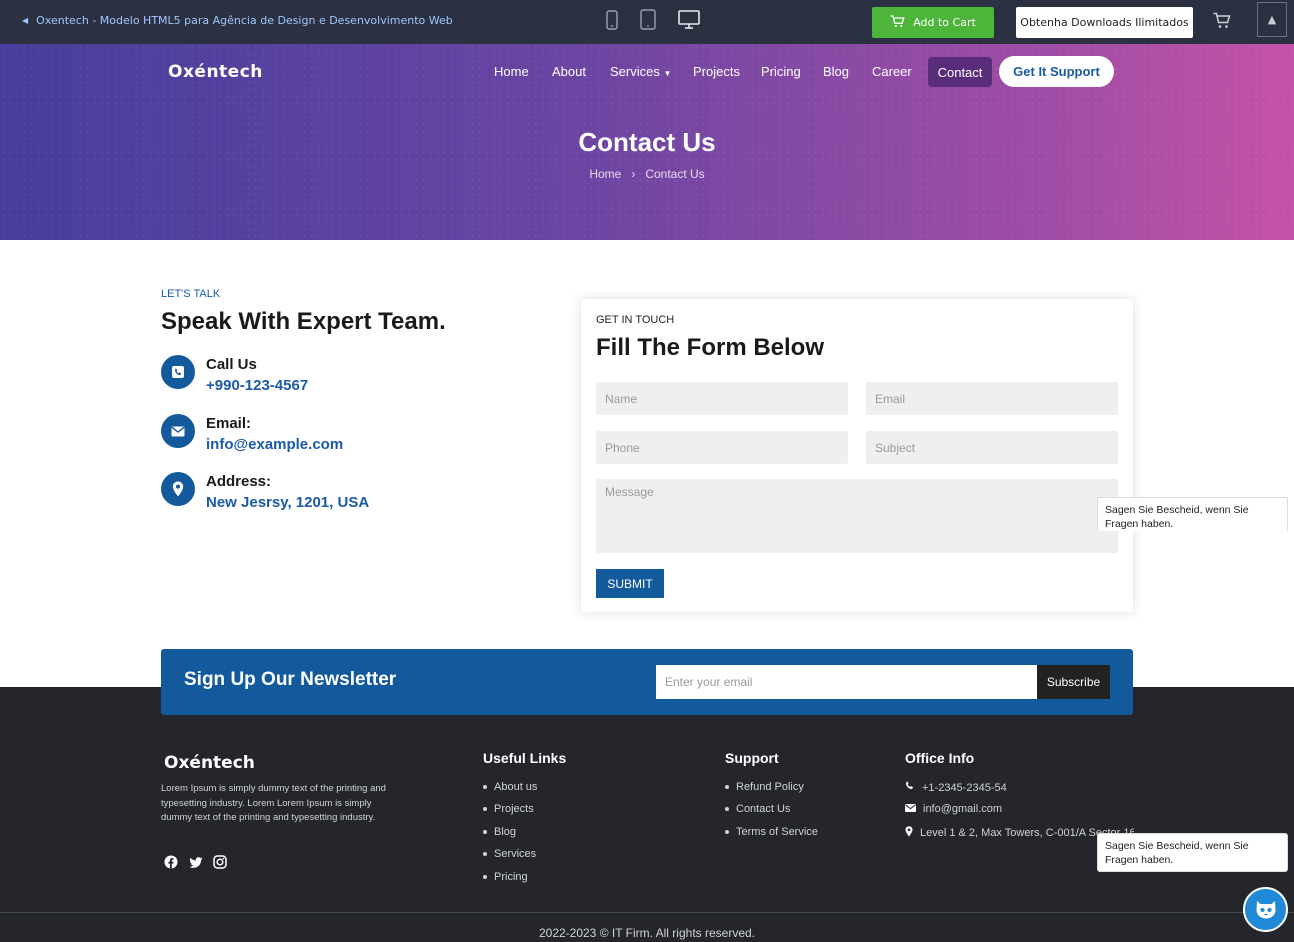 This screenshot has height=942, width=1294. What do you see at coordinates (635, 320) in the screenshot?
I see `form-eyebrow: GET IN TOUCH` at bounding box center [635, 320].